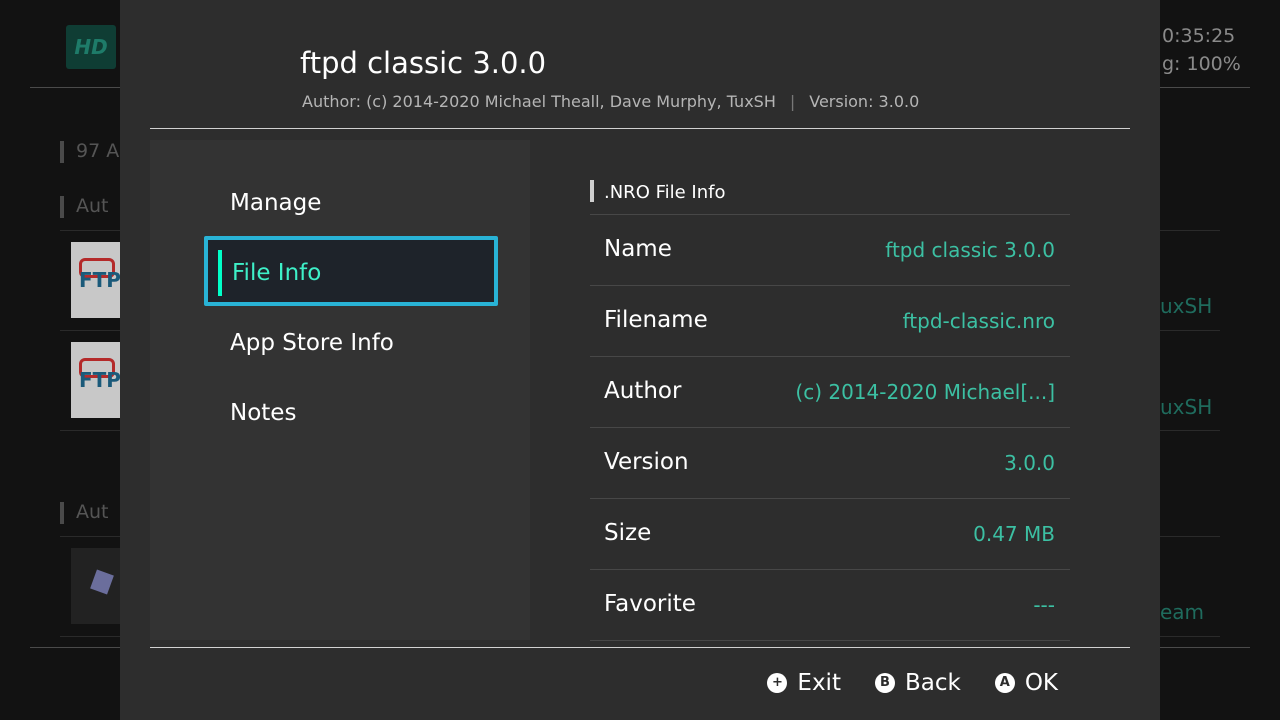  What do you see at coordinates (423, 63) in the screenshot?
I see `dialog-title: ftpd classic 3.0.0` at bounding box center [423, 63].